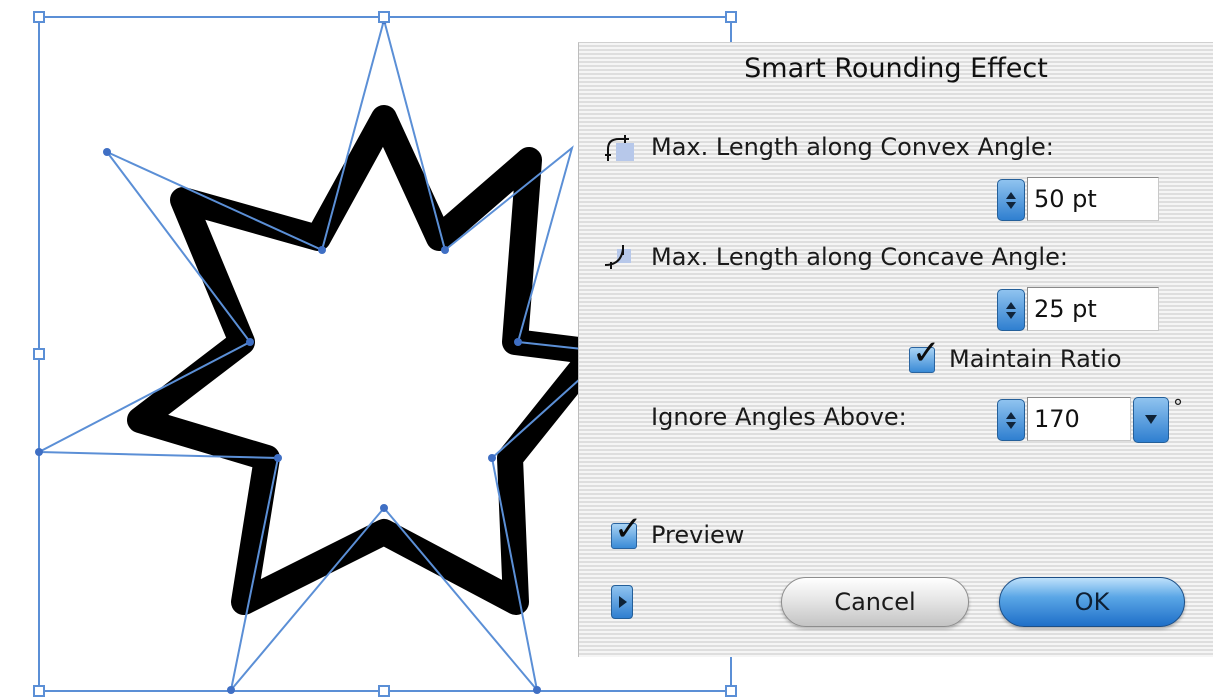 Image resolution: width=1224 pixels, height=698 pixels. Describe the element at coordinates (1093, 309) in the screenshot. I see `concave-length-input` at that location.